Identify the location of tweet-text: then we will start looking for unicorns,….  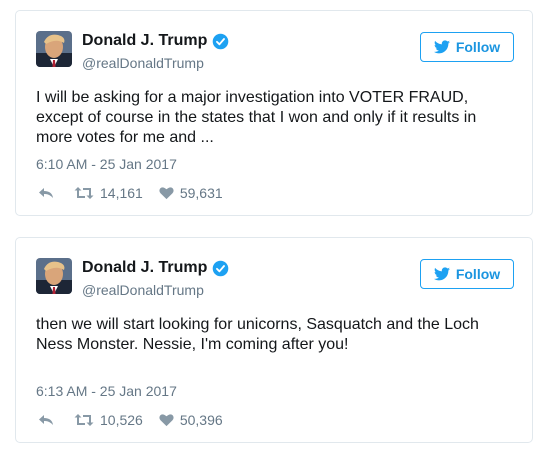
(257, 334).